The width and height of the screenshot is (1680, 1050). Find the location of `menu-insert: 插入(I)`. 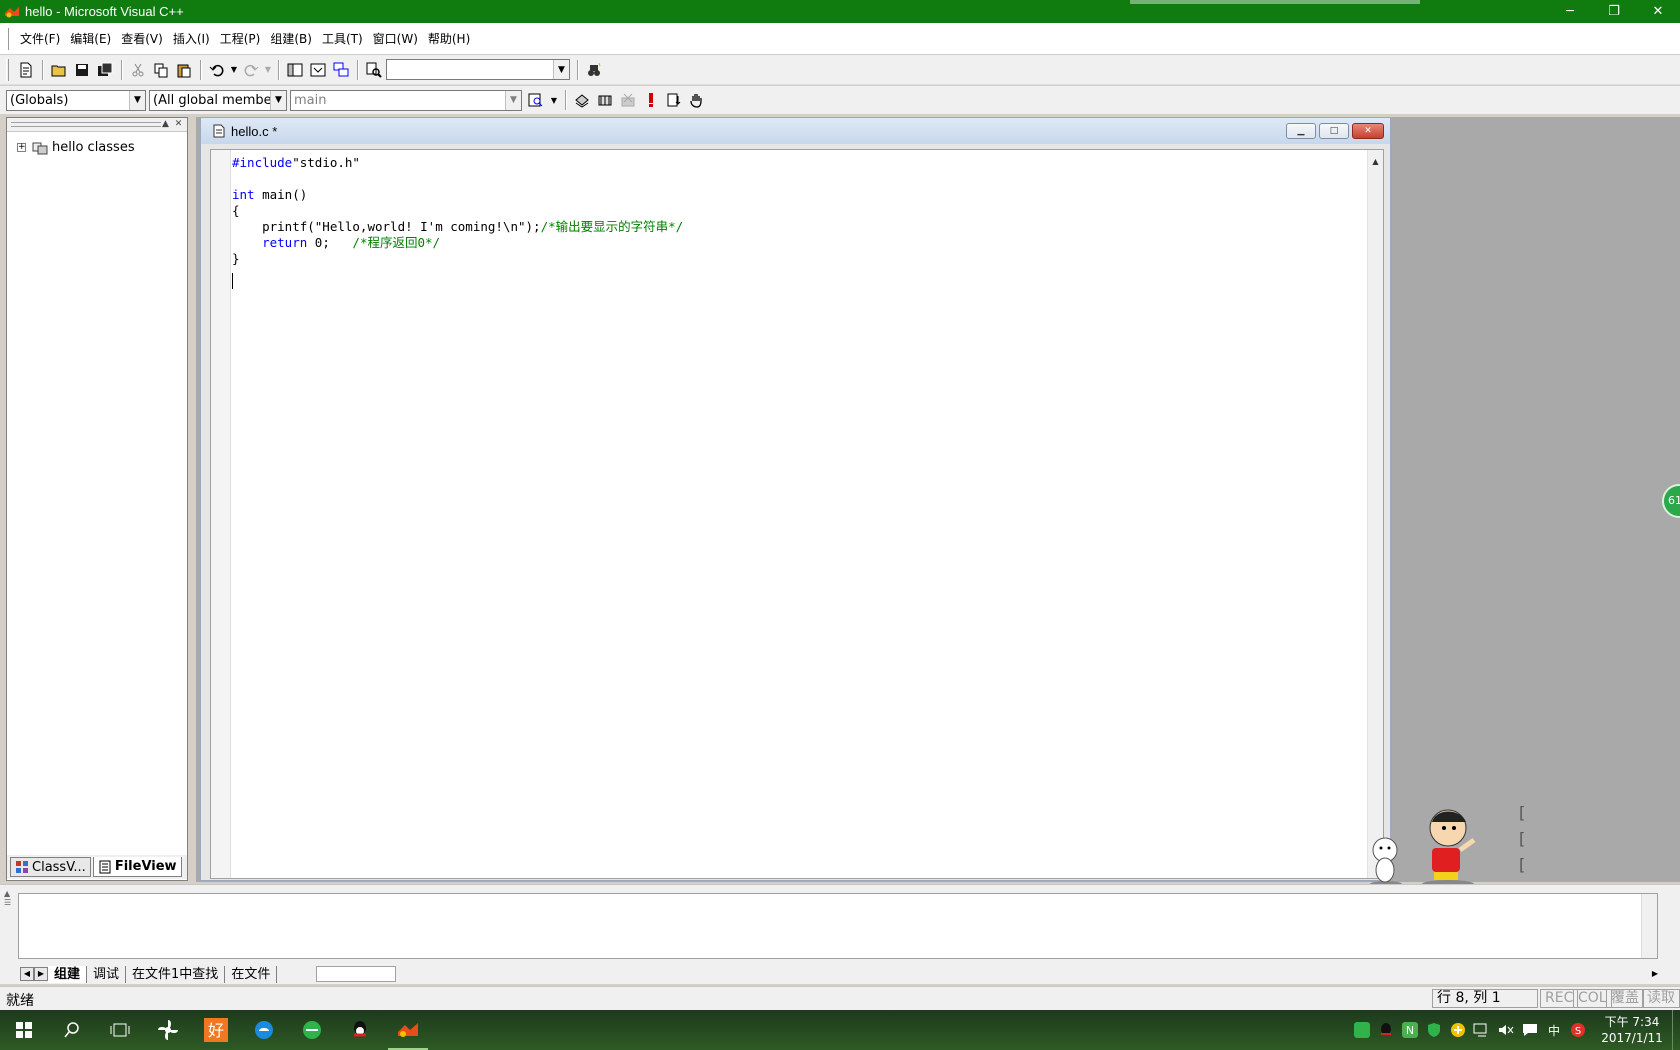

menu-insert: 插入(I) is located at coordinates (191, 38).